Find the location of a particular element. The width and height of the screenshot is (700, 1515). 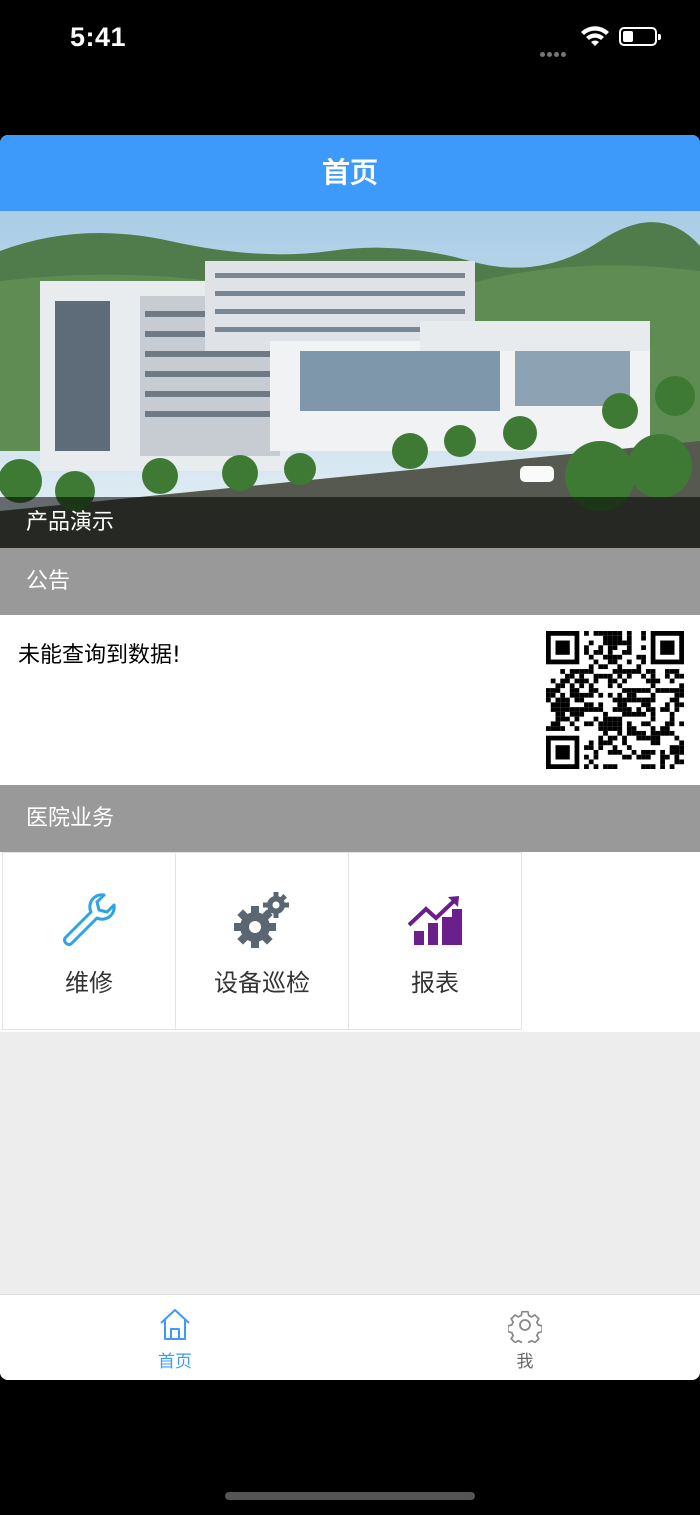

tab-label: 我 is located at coordinates (525, 1362).